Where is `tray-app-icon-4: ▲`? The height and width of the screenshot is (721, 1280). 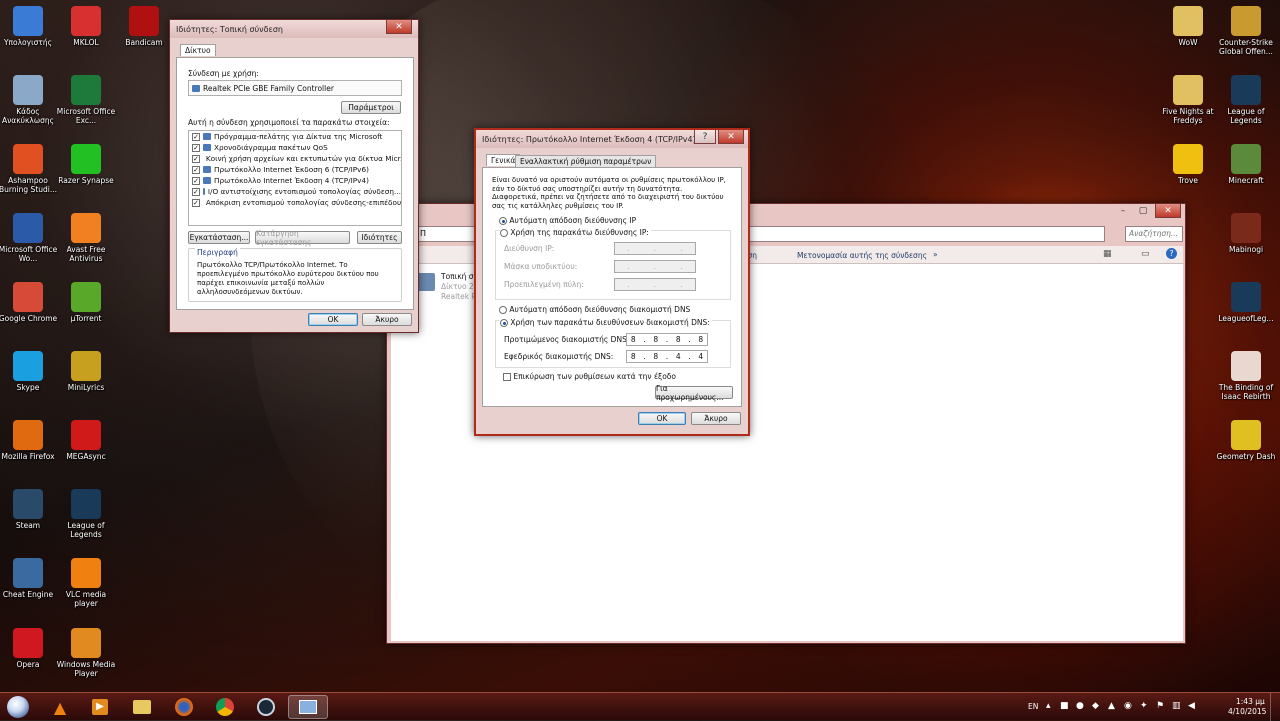
tray-app-icon-4: ▲ is located at coordinates (1111, 706).